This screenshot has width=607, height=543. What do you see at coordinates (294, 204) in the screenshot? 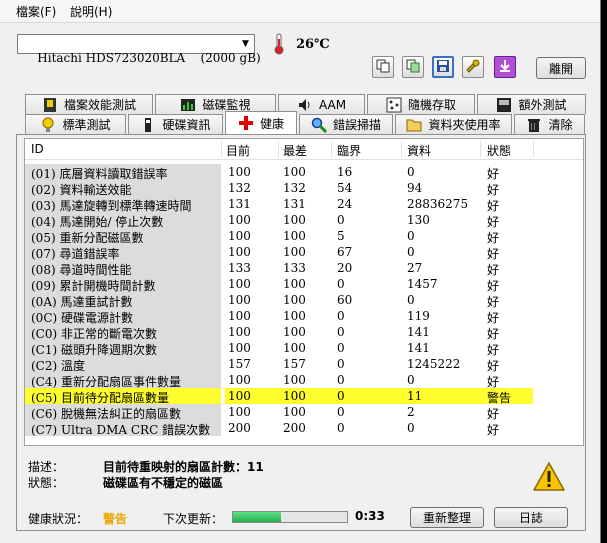
I see `cell-worst: 131` at bounding box center [294, 204].